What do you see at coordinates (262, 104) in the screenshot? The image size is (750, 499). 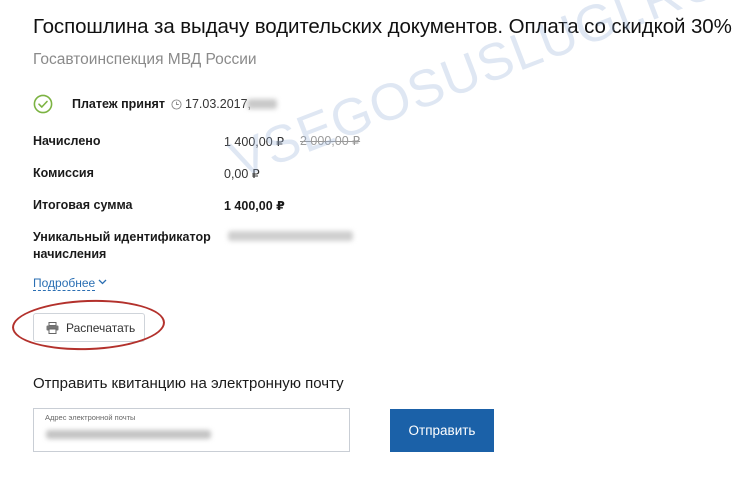 I see `blurred-time` at bounding box center [262, 104].